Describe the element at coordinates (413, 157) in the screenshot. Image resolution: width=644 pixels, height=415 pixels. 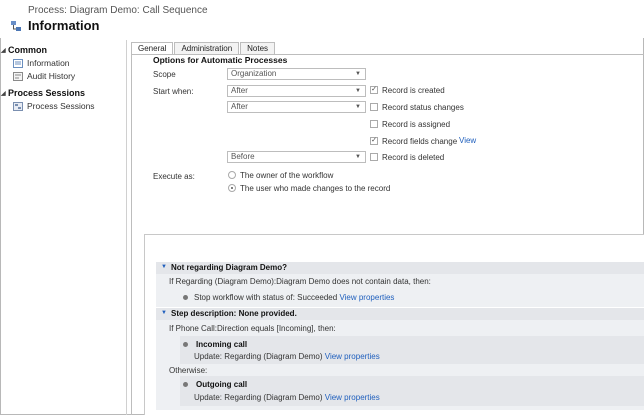
I see `record-deleted-label: Record is deleted` at that location.